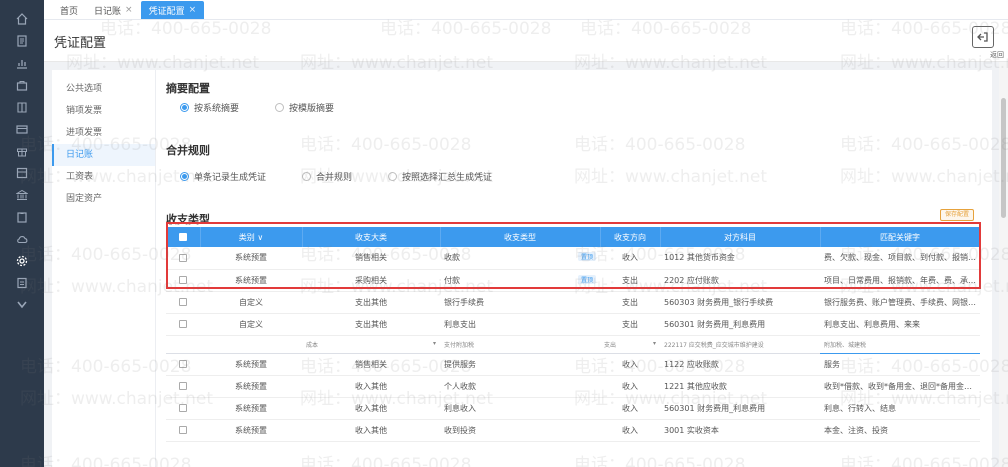 The image size is (1008, 467). Describe the element at coordinates (354, 176) in the screenshot. I see `merge-options: 单条记录生成凭证 合并规则 按照选择汇总生成凭证` at that location.